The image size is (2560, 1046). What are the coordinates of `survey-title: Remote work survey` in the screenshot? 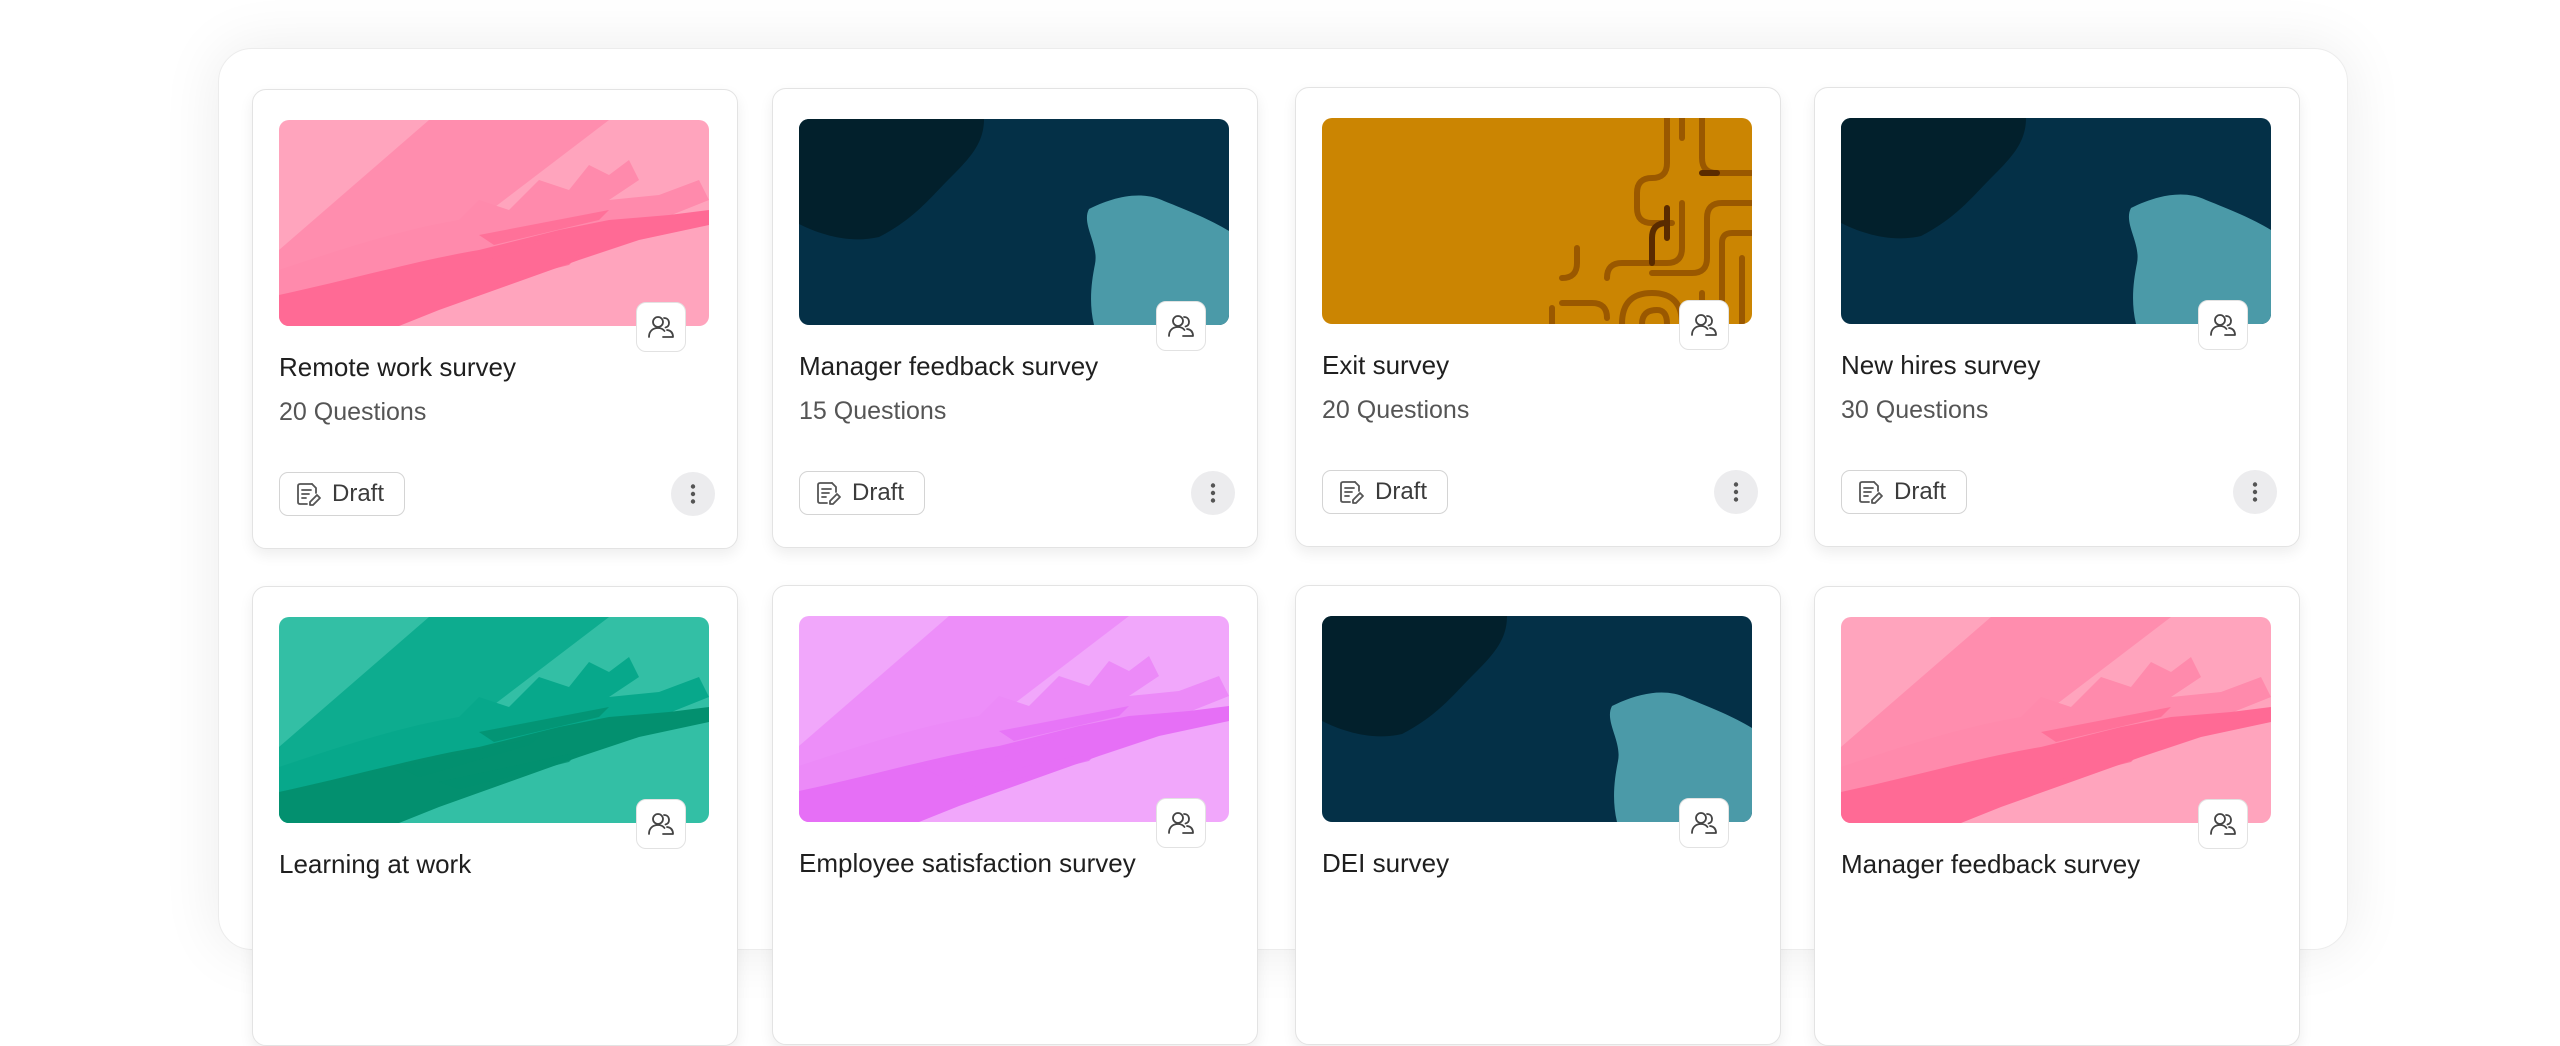 It's located at (397, 367).